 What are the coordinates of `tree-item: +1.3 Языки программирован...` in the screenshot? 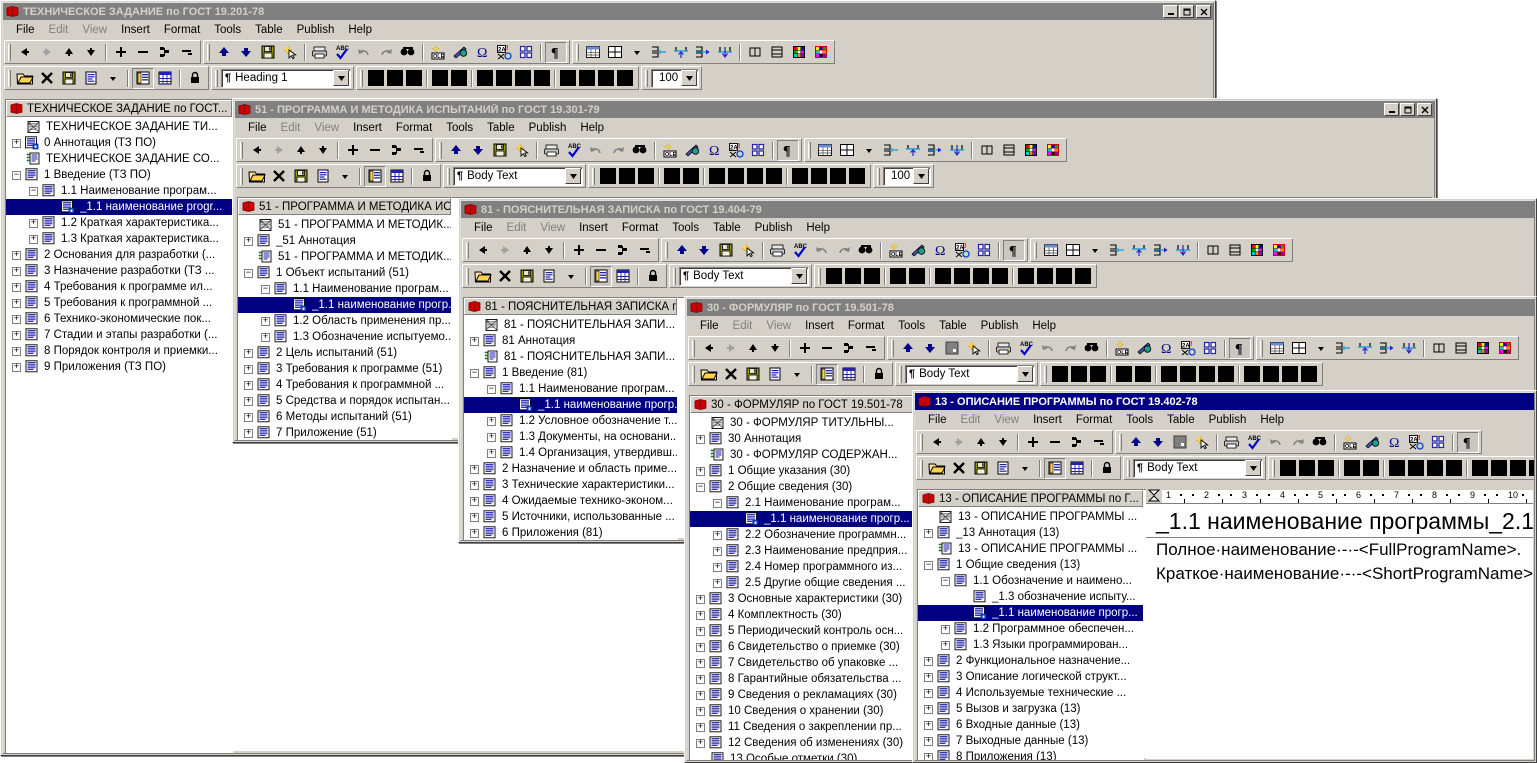 It's located at (1030, 645).